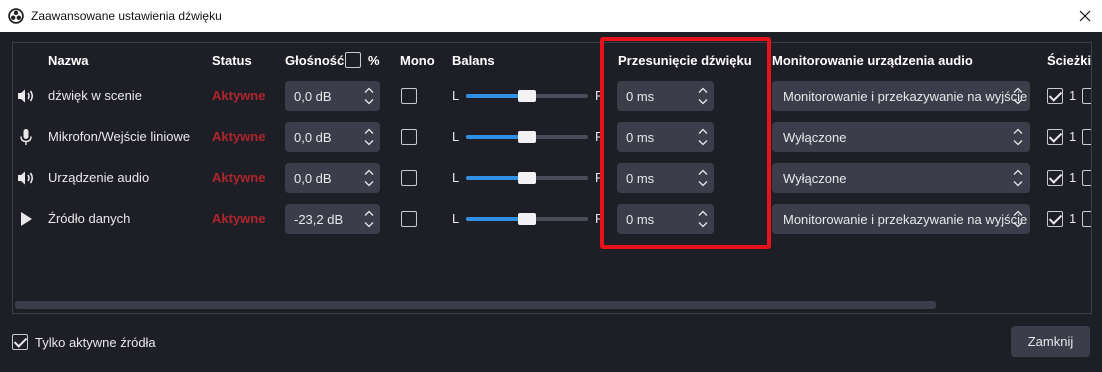 Image resolution: width=1102 pixels, height=372 pixels. I want to click on source-name: Źródło danych, so click(89, 218).